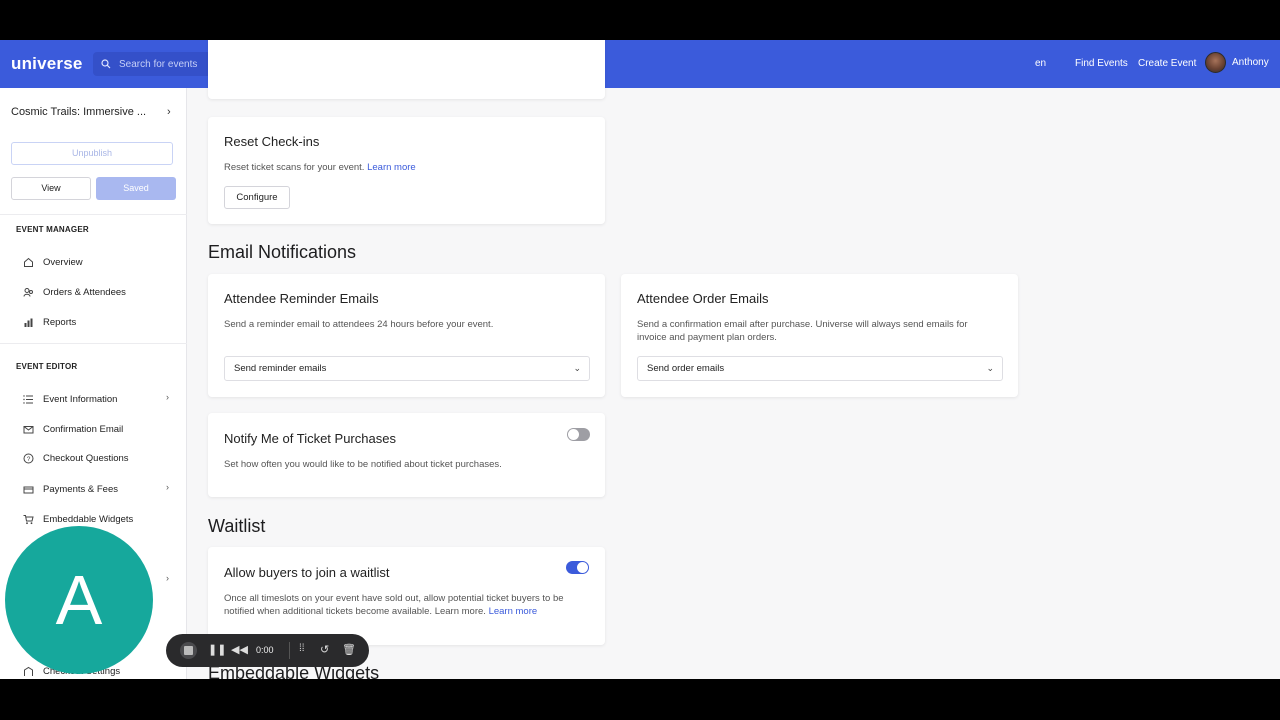 The image size is (1280, 720). Describe the element at coordinates (28, 399) in the screenshot. I see `list-icon` at that location.